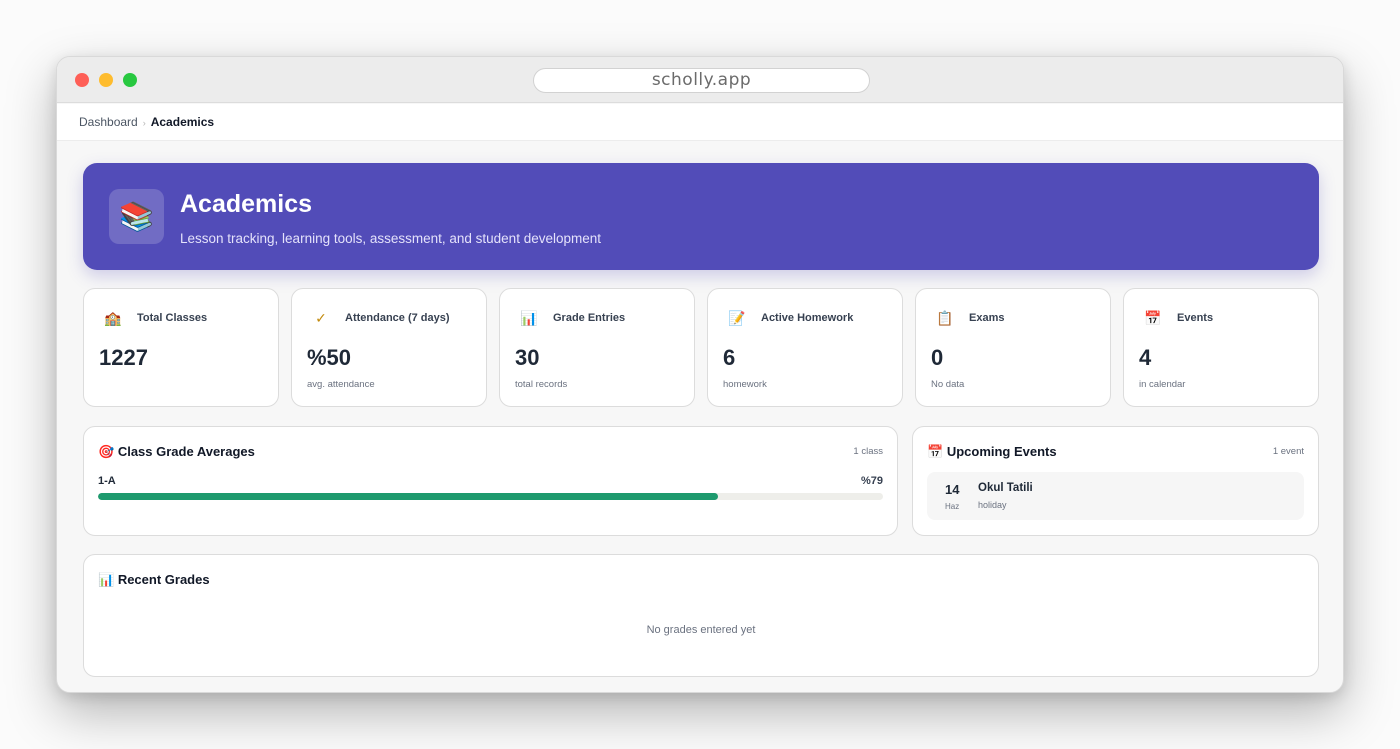 Image resolution: width=1400 pixels, height=749 pixels. I want to click on page-title: Academics, so click(246, 204).